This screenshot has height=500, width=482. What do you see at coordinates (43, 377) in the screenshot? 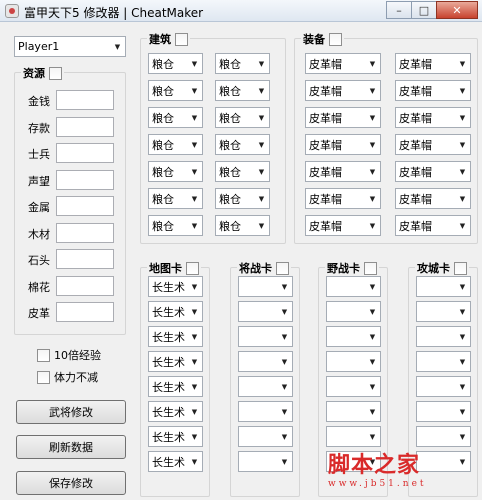
I see `stamina-checkbox` at bounding box center [43, 377].